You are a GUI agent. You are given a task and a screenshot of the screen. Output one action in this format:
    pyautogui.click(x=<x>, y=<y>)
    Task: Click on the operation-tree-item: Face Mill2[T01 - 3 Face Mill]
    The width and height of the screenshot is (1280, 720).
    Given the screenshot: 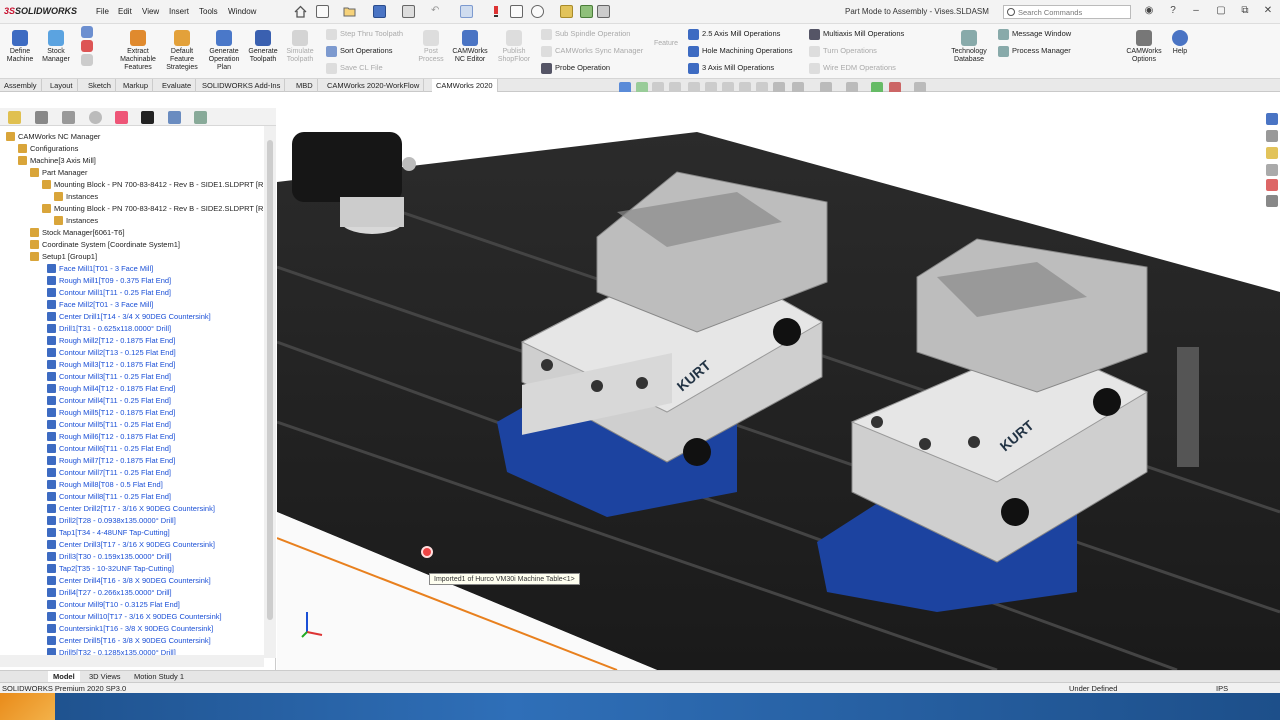 What is the action you would take?
    pyautogui.click(x=100, y=305)
    